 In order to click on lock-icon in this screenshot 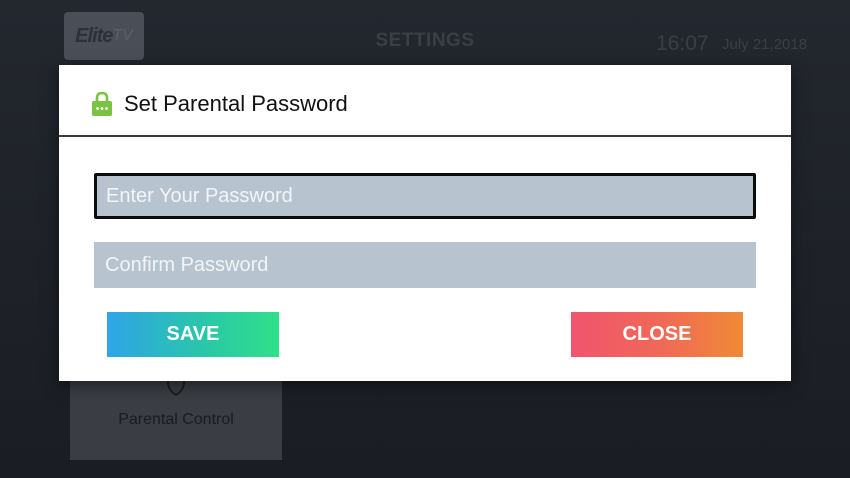, I will do `click(102, 104)`.